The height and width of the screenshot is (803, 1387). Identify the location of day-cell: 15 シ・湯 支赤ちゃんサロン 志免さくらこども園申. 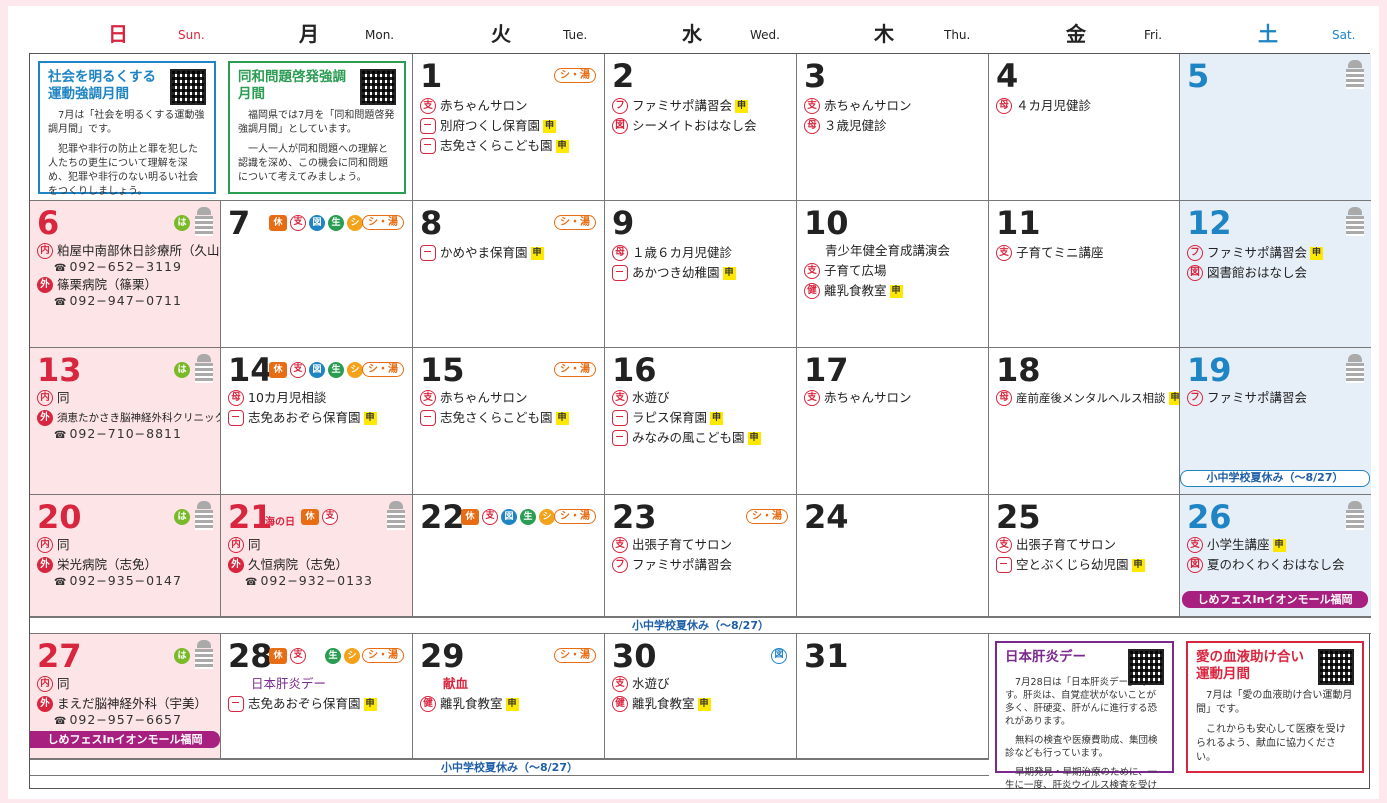
(509, 421).